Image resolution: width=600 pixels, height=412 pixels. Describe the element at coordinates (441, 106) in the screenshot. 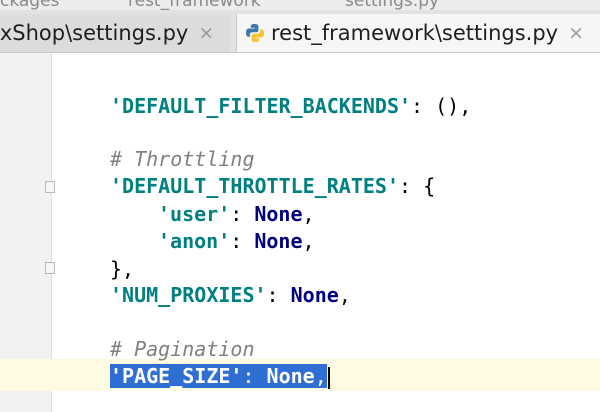

I see `code-punctuation: : (),` at that location.